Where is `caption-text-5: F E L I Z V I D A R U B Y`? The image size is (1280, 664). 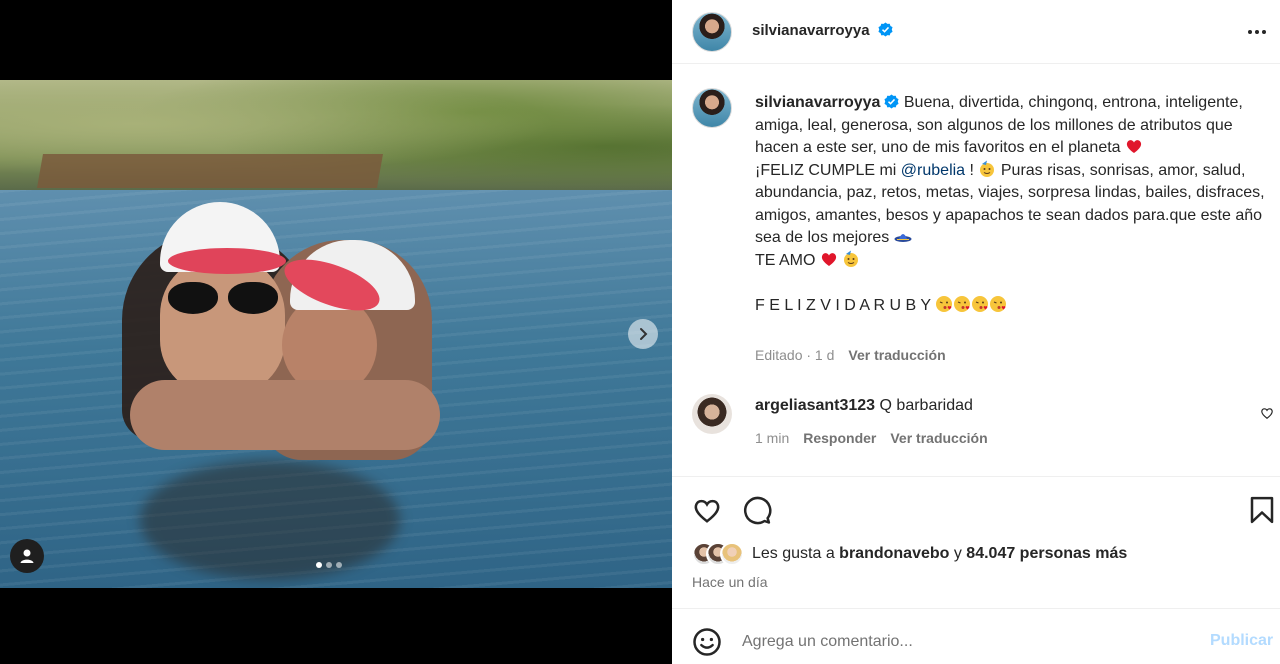
caption-text-5: F E L I Z V I D A R U B Y is located at coordinates (845, 305).